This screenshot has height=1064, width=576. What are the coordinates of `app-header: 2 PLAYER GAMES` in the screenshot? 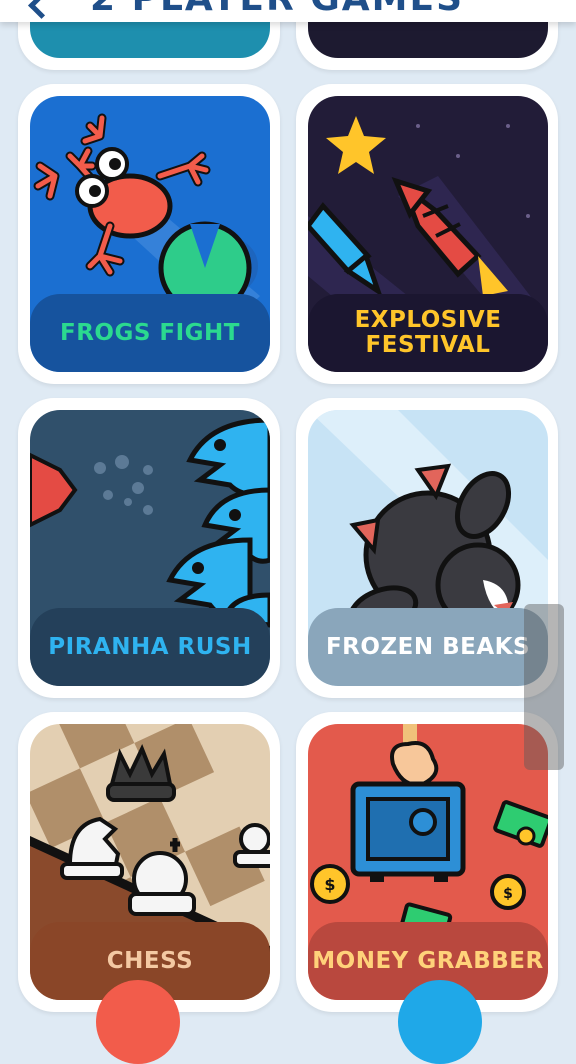 It's located at (288, 11).